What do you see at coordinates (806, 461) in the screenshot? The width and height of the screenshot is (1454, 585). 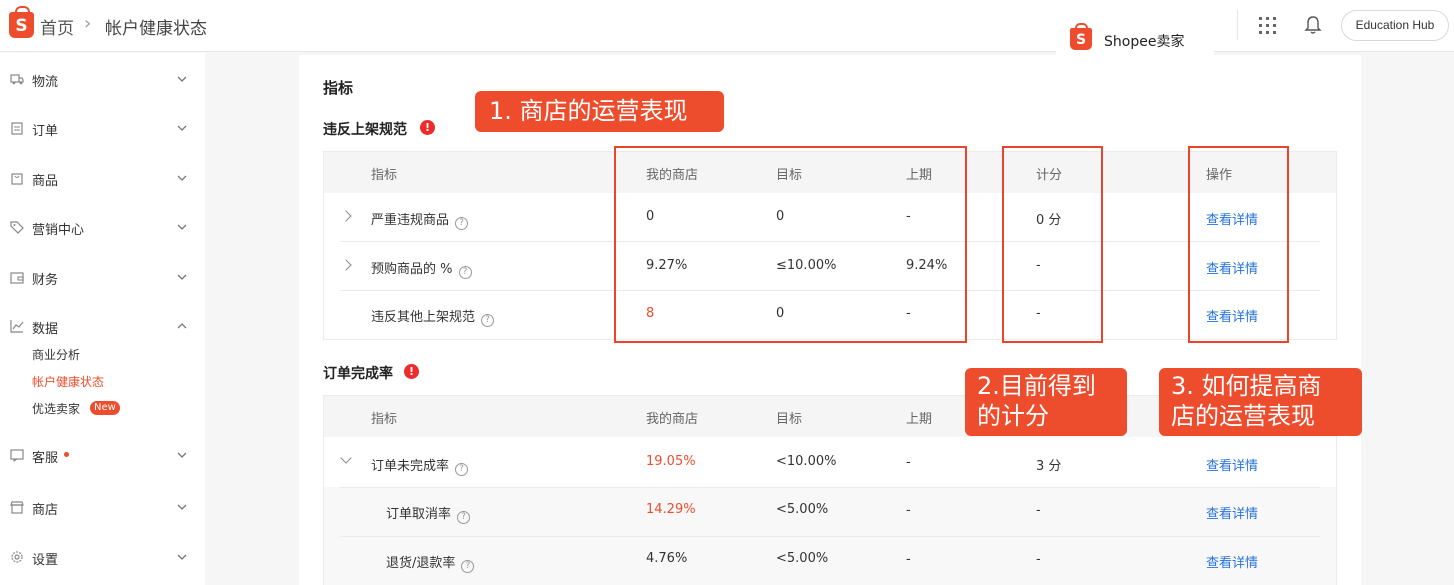 I see `cell-target: <10.00%` at bounding box center [806, 461].